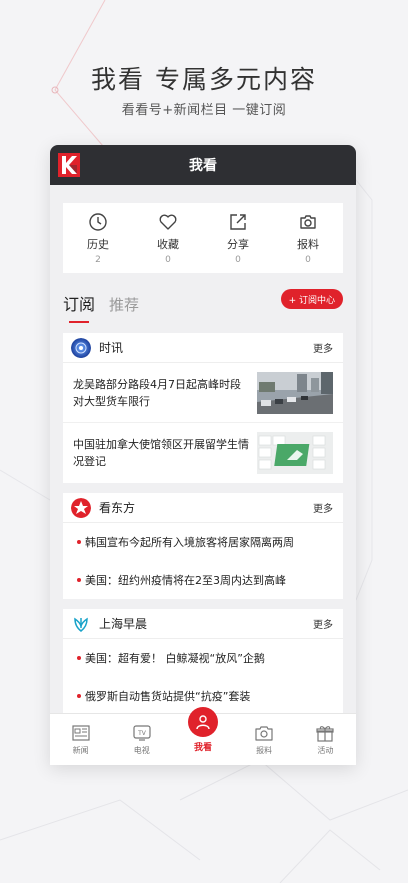  I want to click on promo-headline: 我看 专属多元内容, so click(204, 79).